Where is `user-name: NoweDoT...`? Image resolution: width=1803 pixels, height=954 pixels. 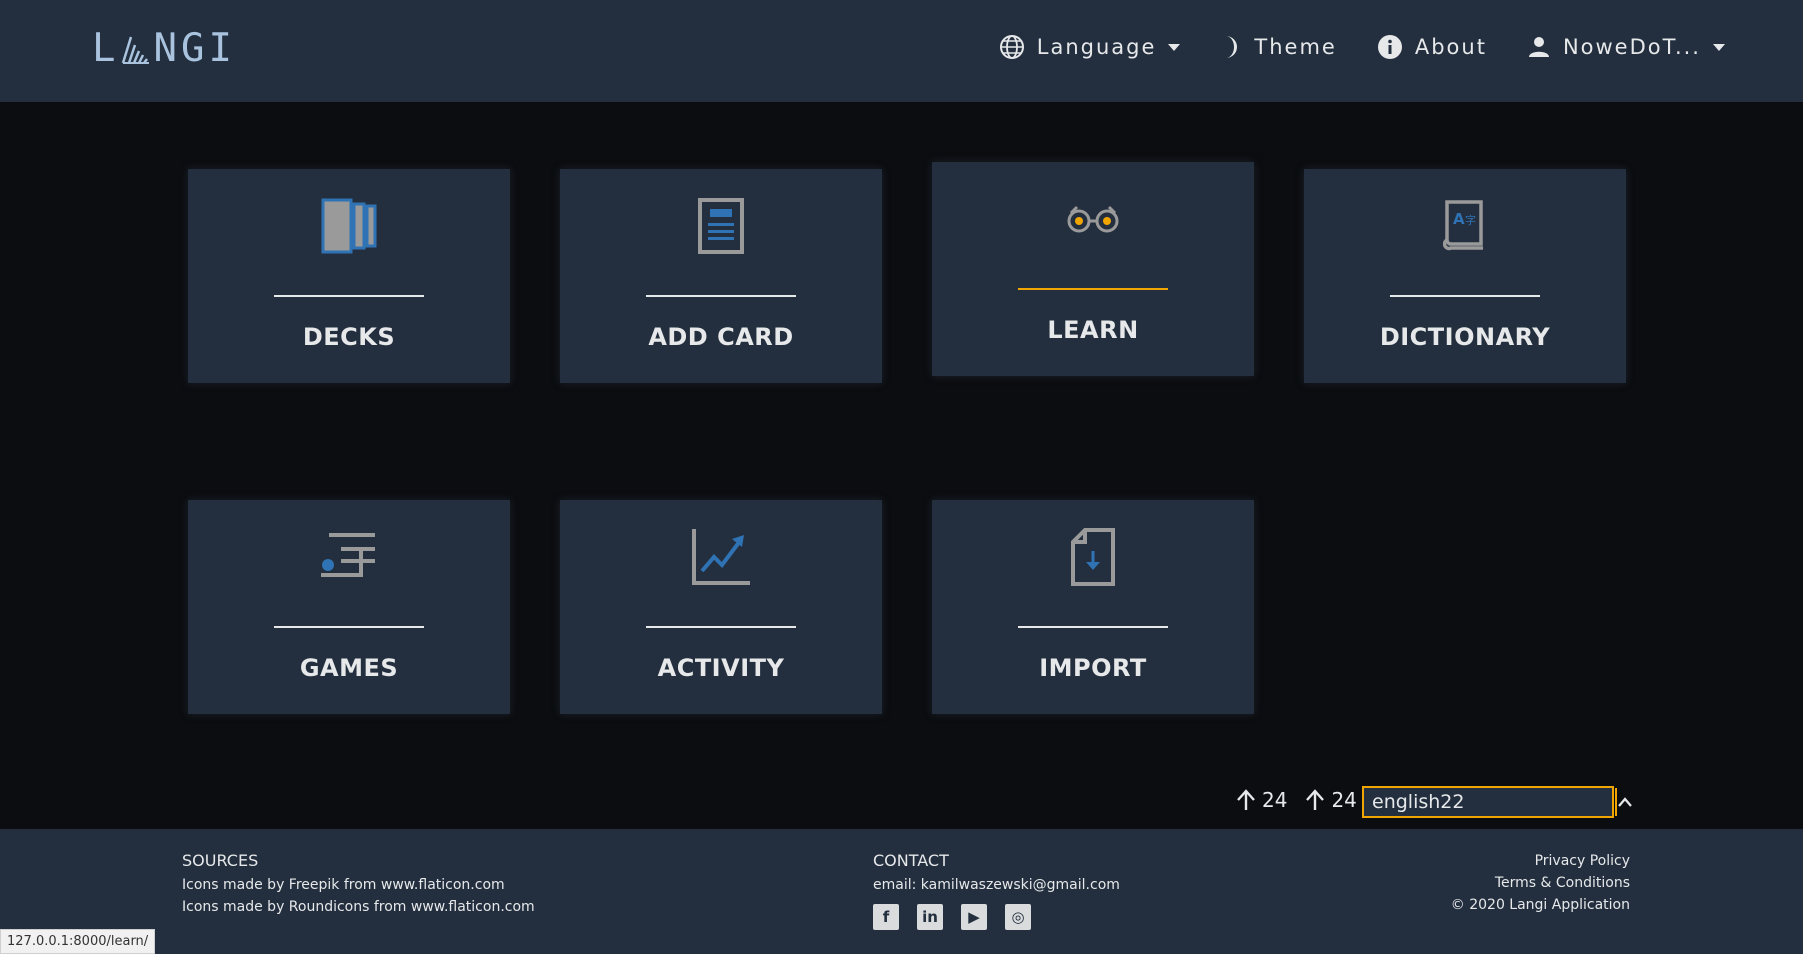
user-name: NoweDoT... is located at coordinates (1631, 47).